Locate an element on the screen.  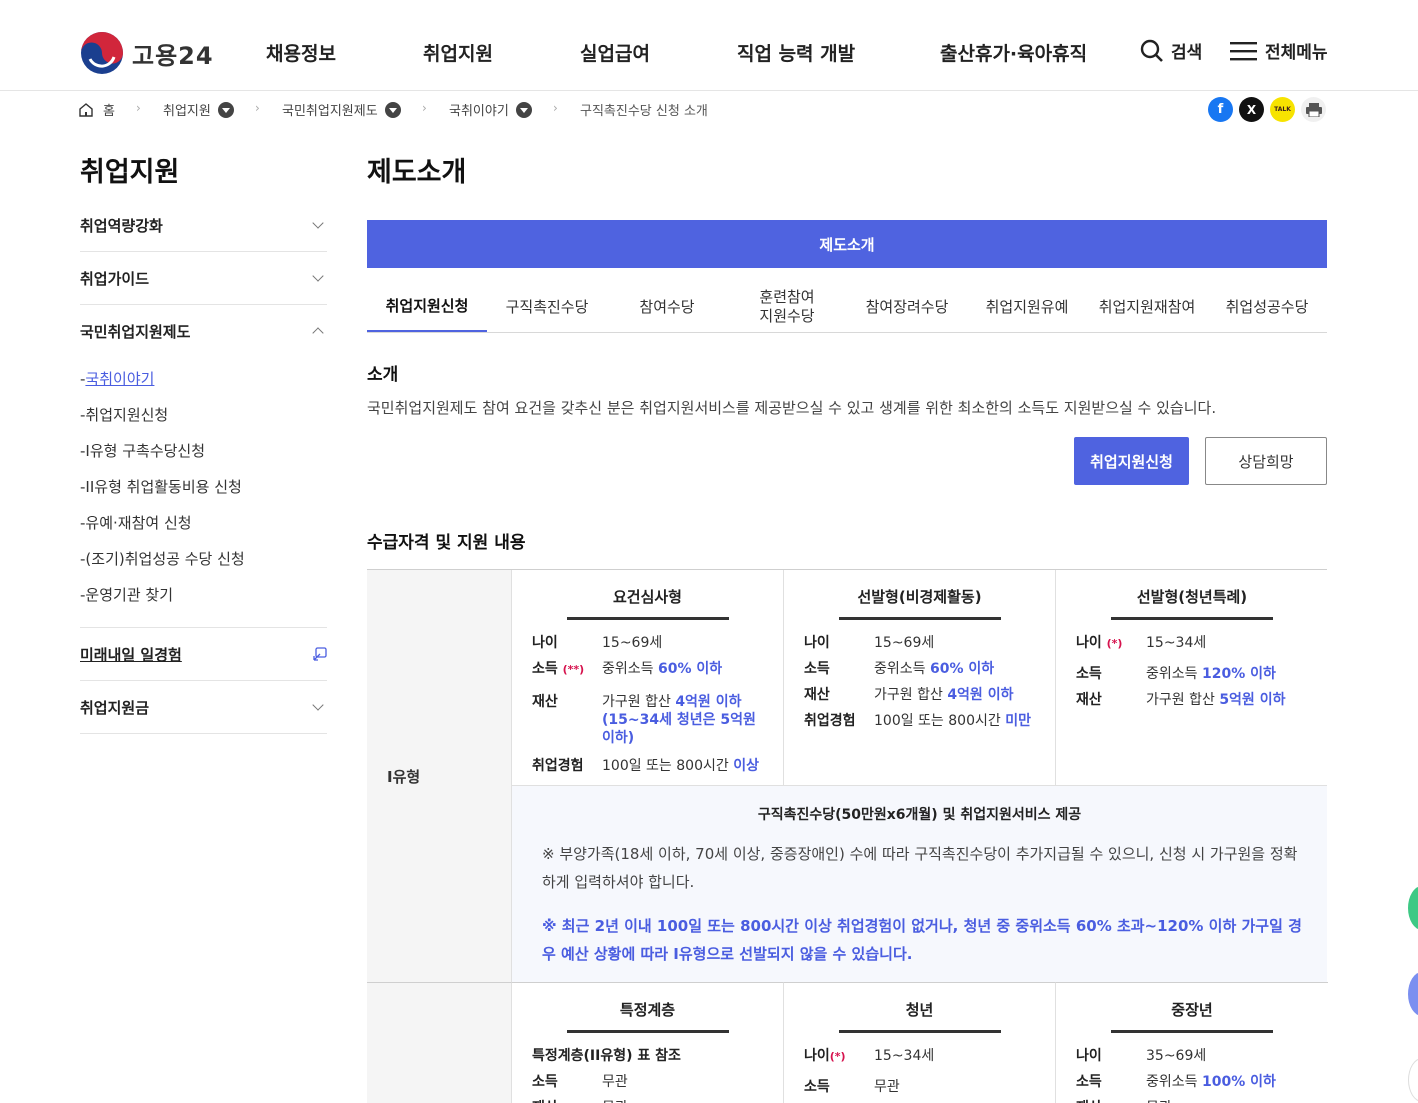
nav-parental-leave: 출산휴가·육아휴직 is located at coordinates (1013, 52).